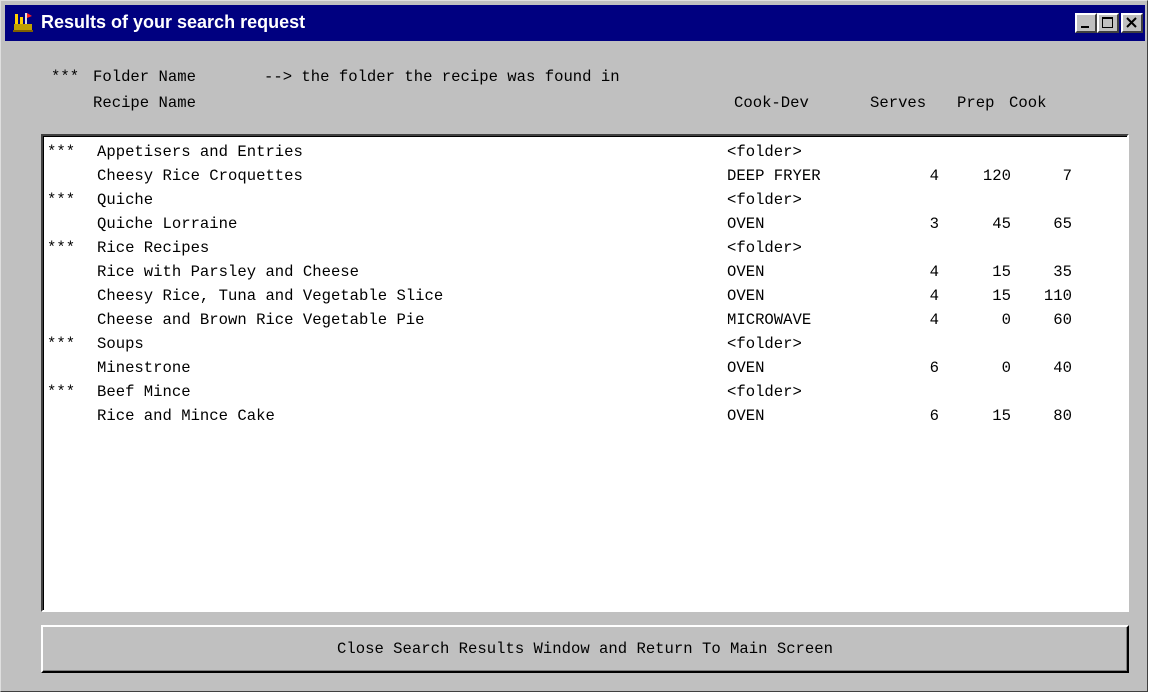 This screenshot has width=1150, height=694. Describe the element at coordinates (120, 344) in the screenshot. I see `row-recipe-name: Soups` at that location.